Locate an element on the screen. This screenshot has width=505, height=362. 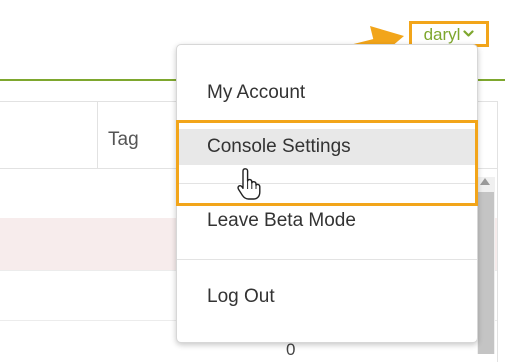
scrollbar-thumb is located at coordinates (486, 273).